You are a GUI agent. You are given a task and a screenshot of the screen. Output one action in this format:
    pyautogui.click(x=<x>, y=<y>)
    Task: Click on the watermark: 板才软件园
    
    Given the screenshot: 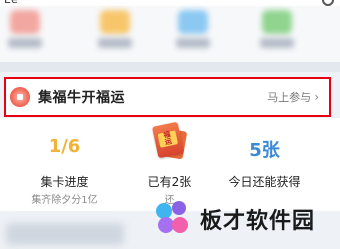 What is the action you would take?
    pyautogui.click(x=247, y=219)
    